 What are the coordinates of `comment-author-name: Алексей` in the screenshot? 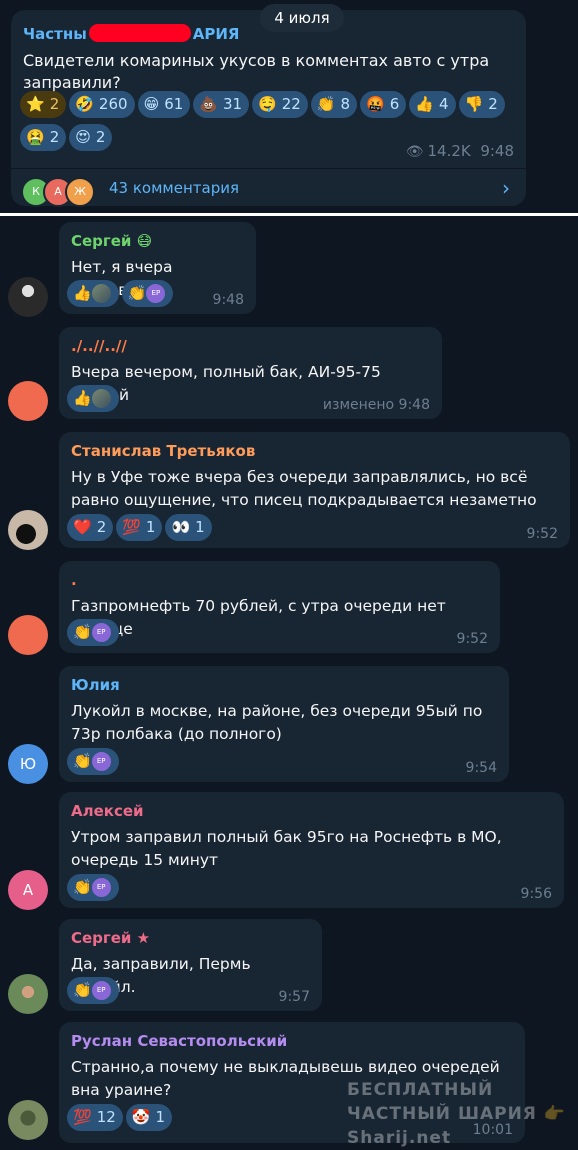 It's located at (107, 811).